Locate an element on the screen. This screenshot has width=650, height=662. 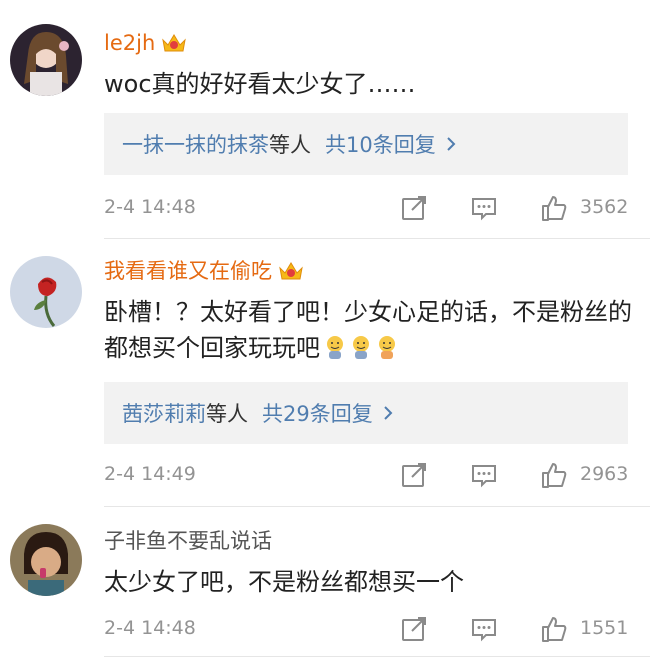
like-count: 3562 is located at coordinates (604, 207).